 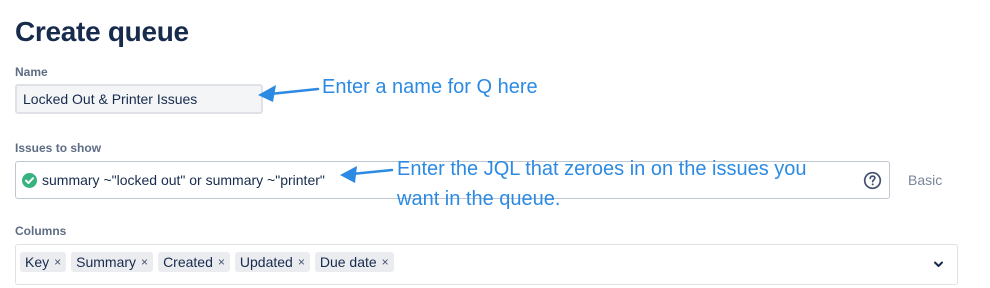 What do you see at coordinates (430, 87) in the screenshot?
I see `name-annotation: Enter a name for Q here` at bounding box center [430, 87].